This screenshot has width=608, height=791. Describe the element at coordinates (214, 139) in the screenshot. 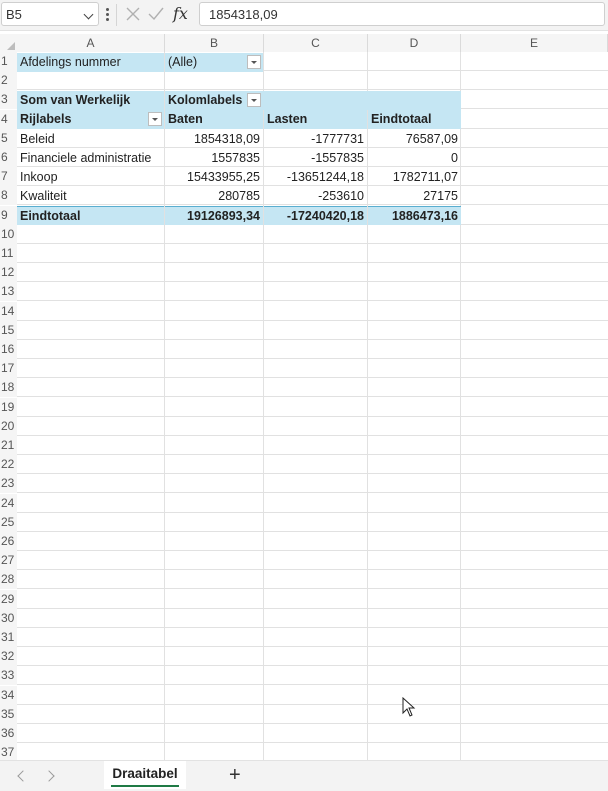

I see `pivot-cell-baten: 1854318,09` at that location.